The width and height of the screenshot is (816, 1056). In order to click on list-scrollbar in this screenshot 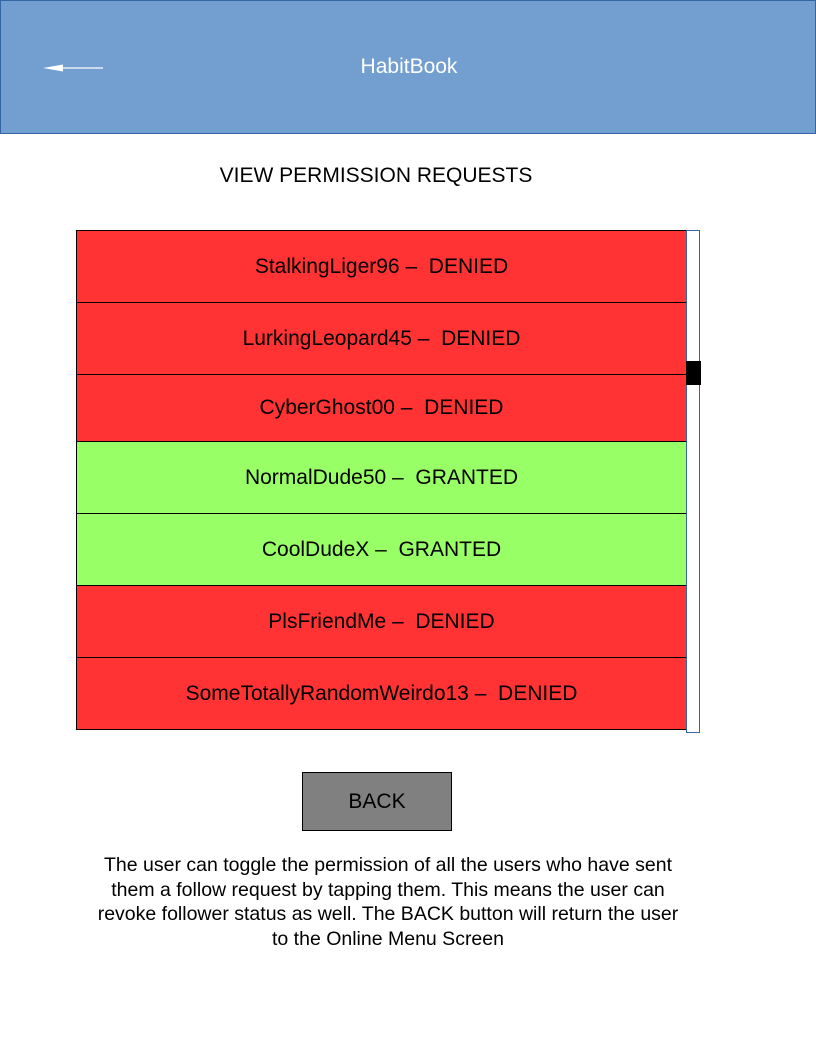, I will do `click(693, 481)`.